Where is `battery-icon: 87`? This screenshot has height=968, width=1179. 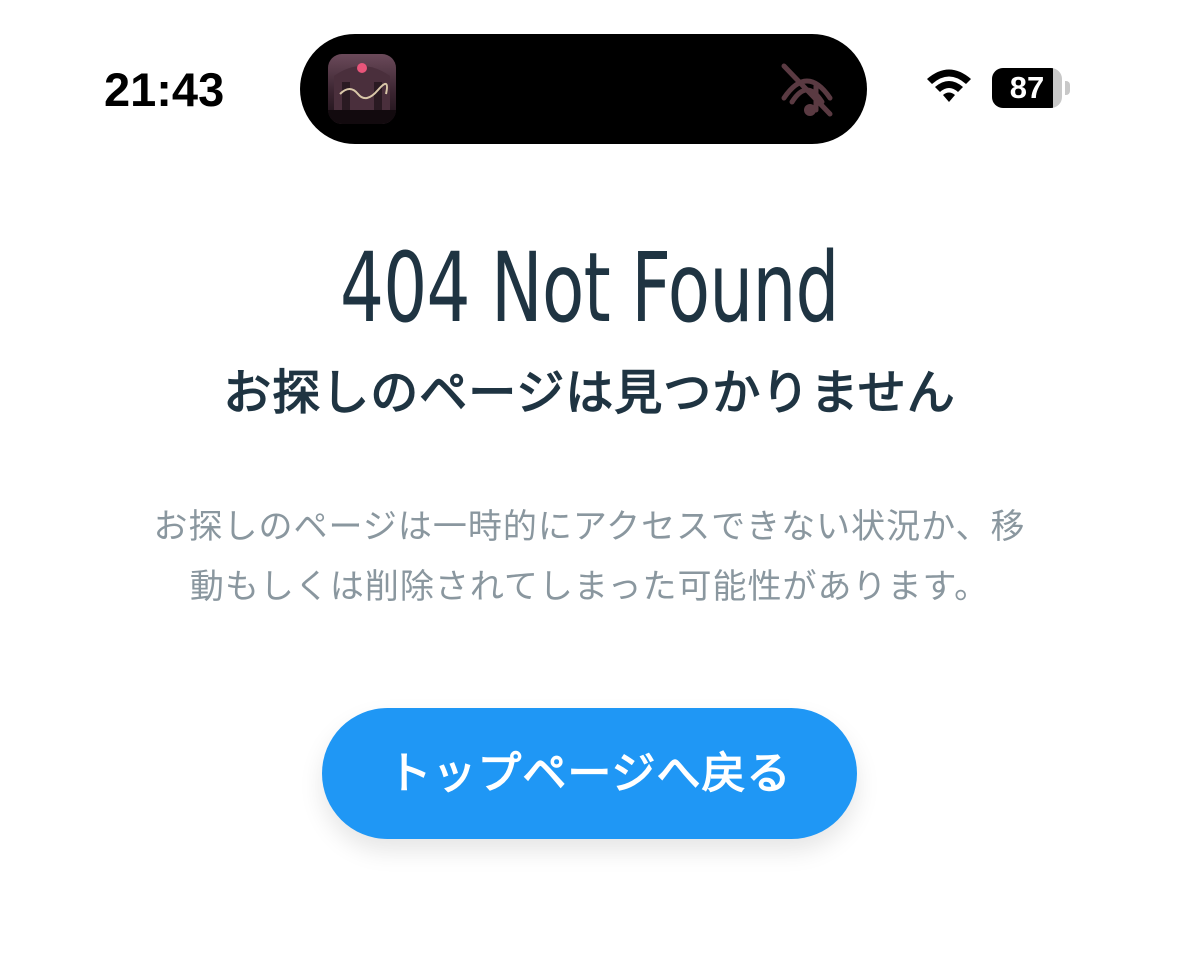 battery-icon: 87 is located at coordinates (1033, 88).